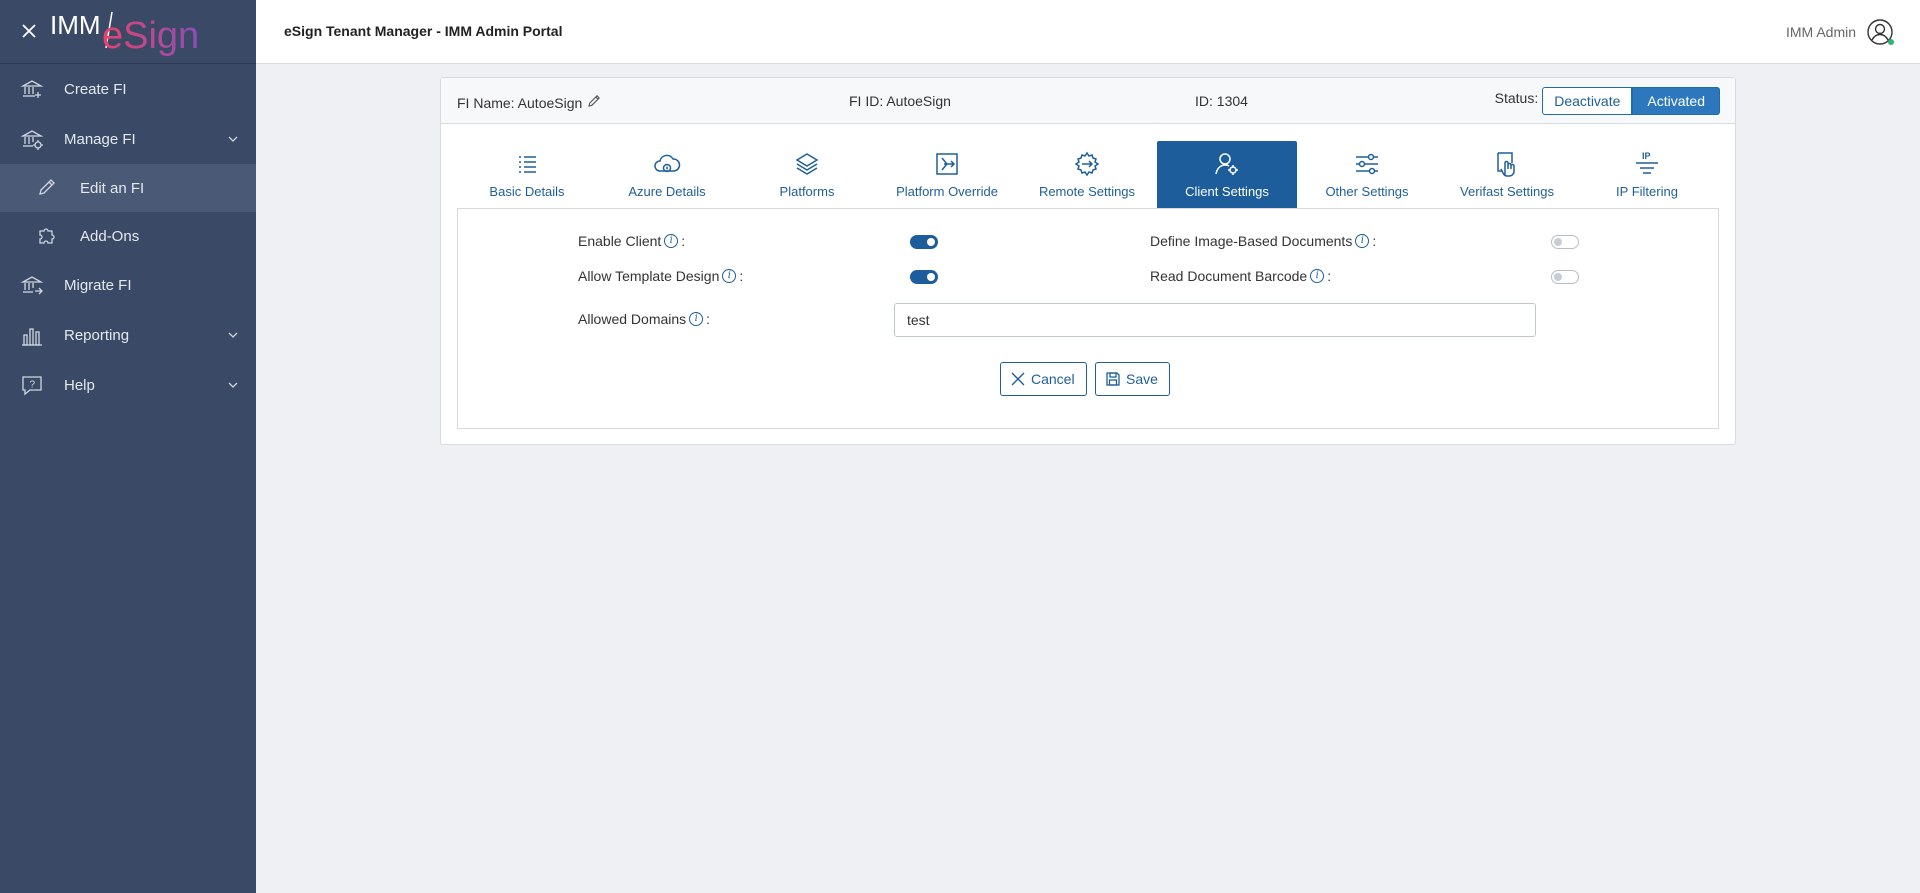  What do you see at coordinates (644, 319) in the screenshot?
I see `allowed-domains-label: Allowed Domains i :` at bounding box center [644, 319].